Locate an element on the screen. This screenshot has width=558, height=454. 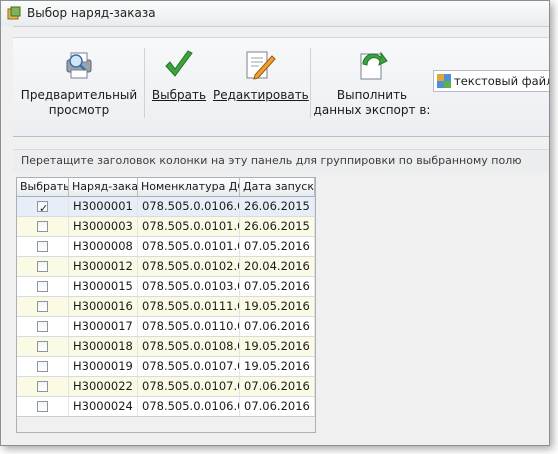
print-preview-icon is located at coordinates (79, 65).